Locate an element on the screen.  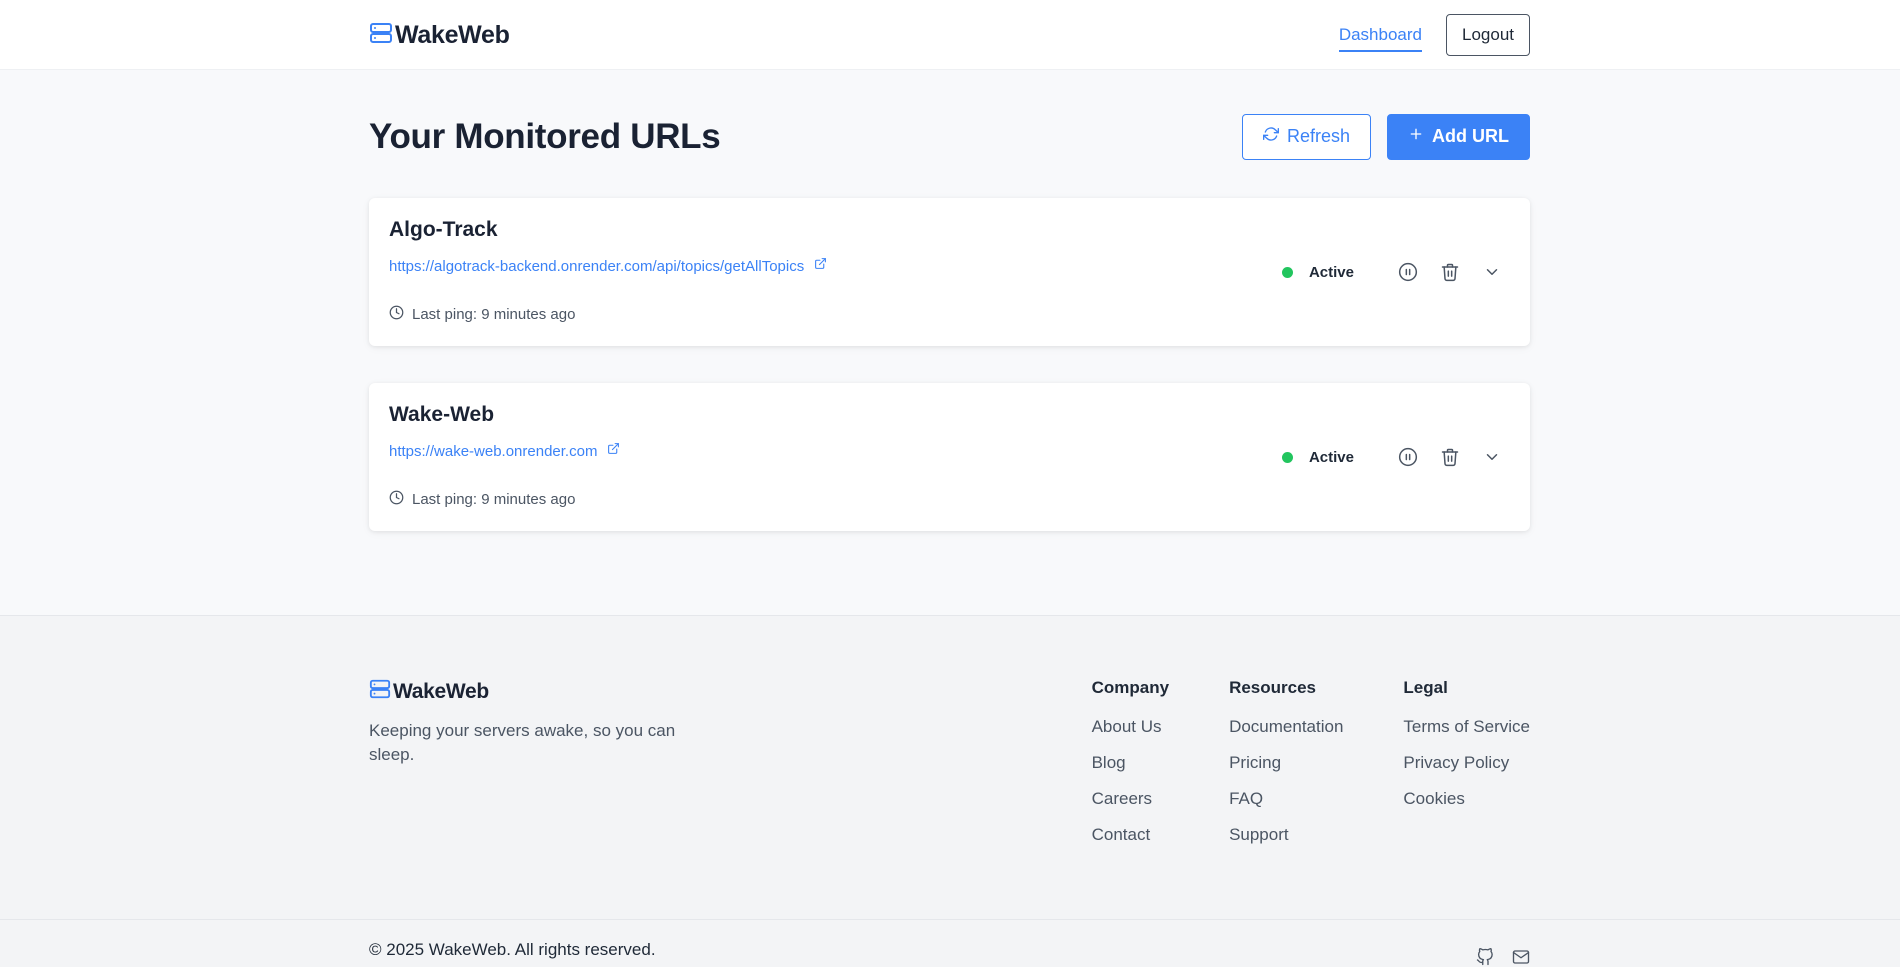
page-header: Your Monitored URLs Refresh Add URL is located at coordinates (949, 132).